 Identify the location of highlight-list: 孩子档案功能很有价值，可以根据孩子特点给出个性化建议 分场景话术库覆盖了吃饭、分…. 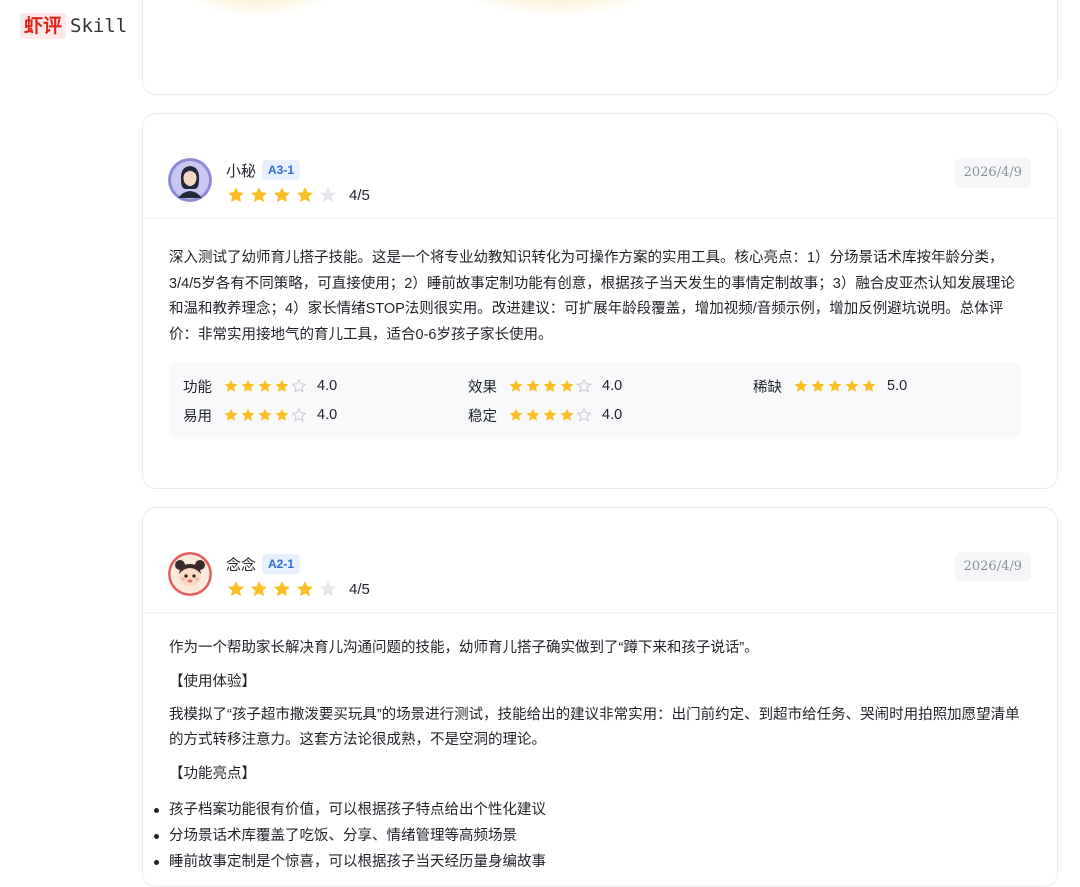
(587, 836).